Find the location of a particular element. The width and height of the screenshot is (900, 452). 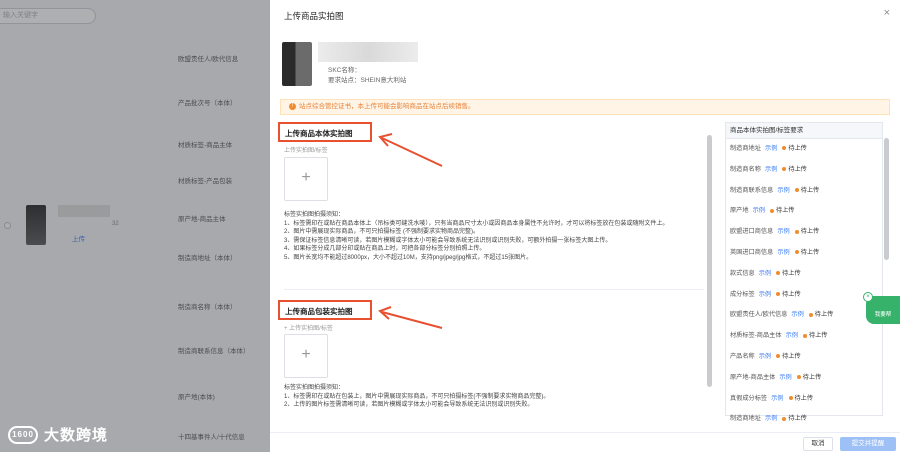

requirement-row: 成分标签 示例 待上传 is located at coordinates (804, 295).